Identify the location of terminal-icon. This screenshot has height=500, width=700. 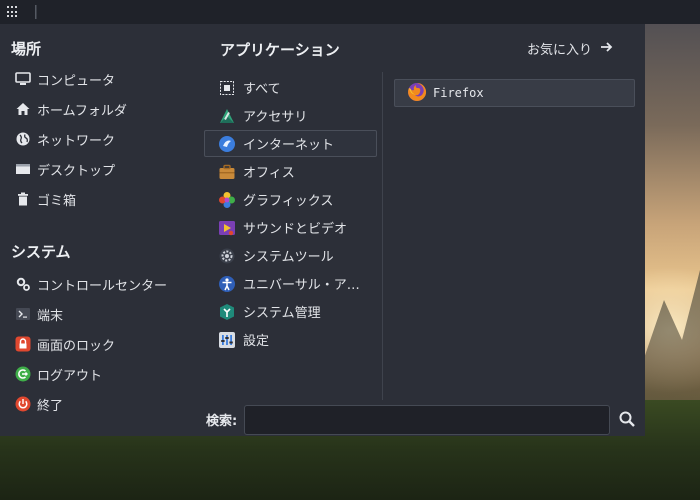
(23, 314).